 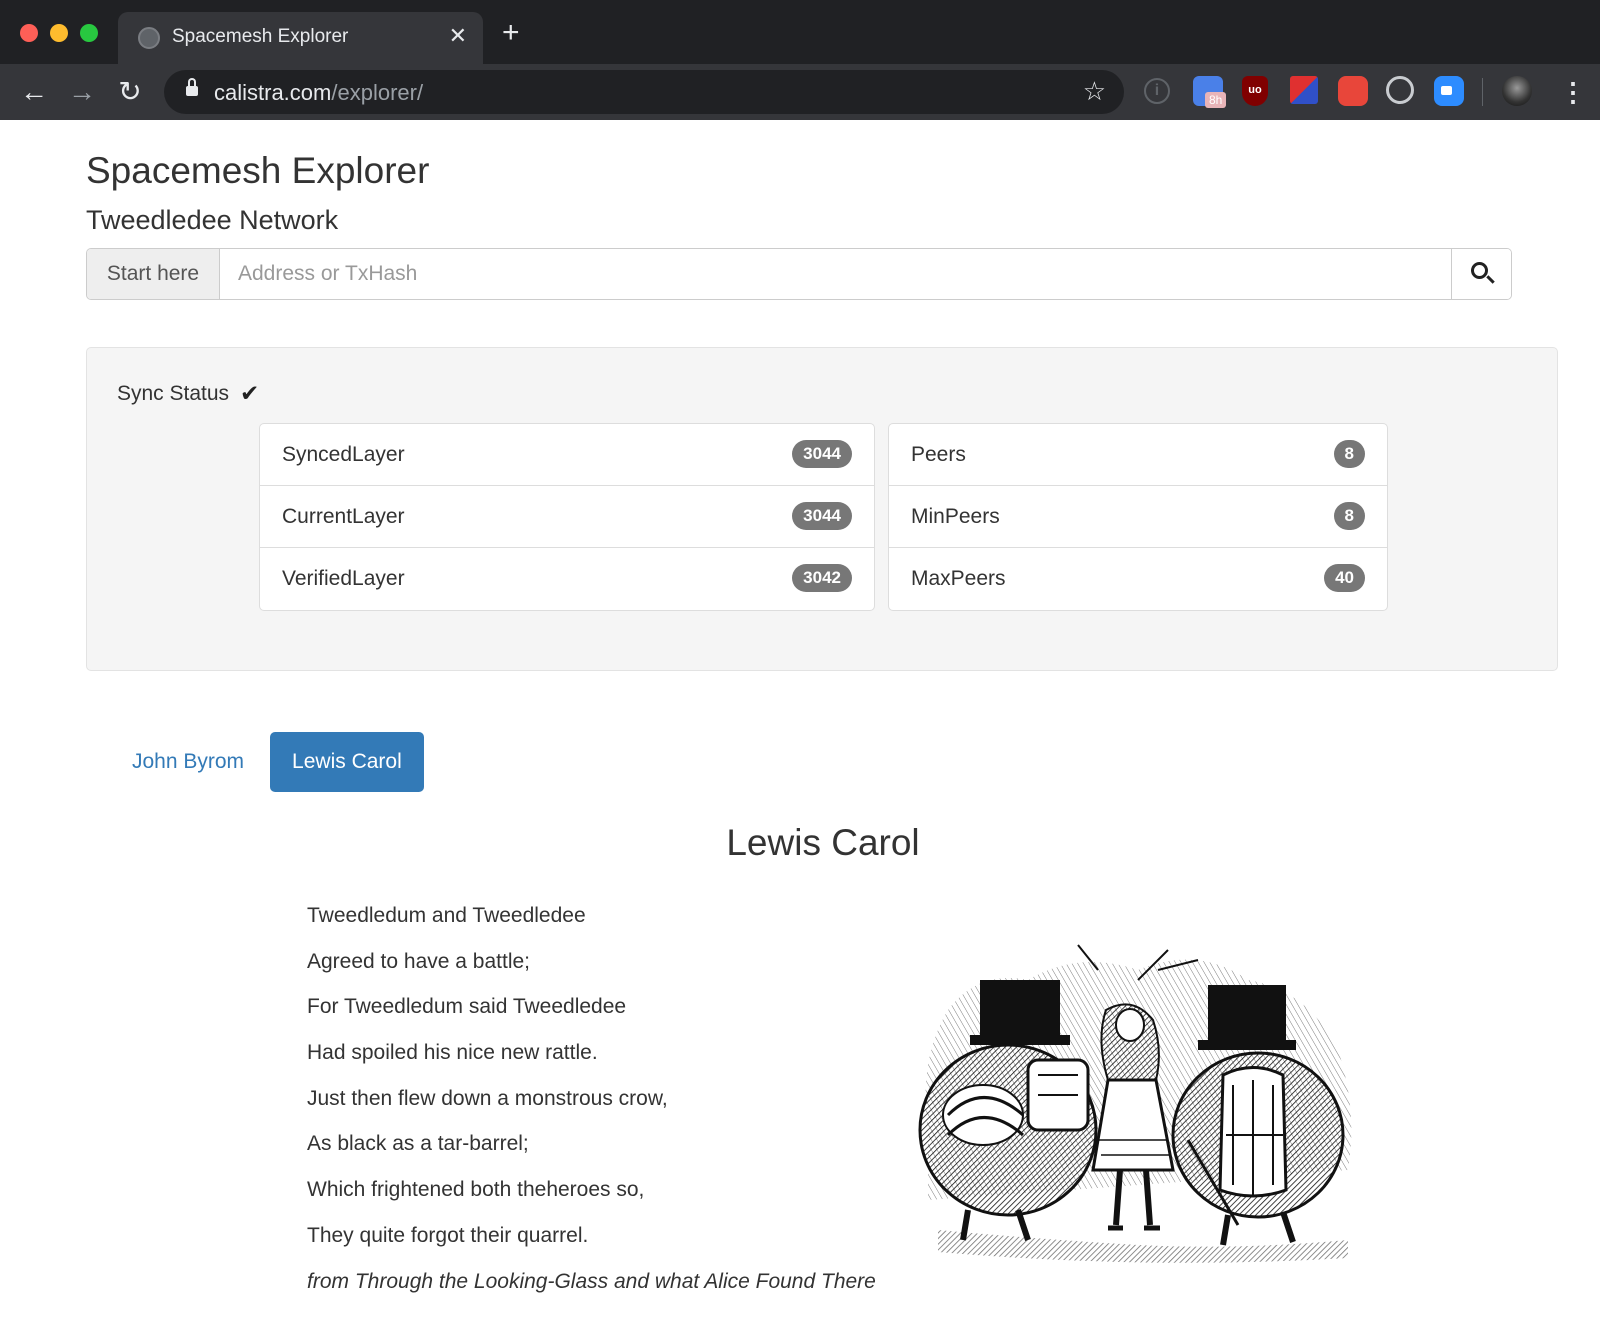 I want to click on search-icon, so click(x=1479, y=270).